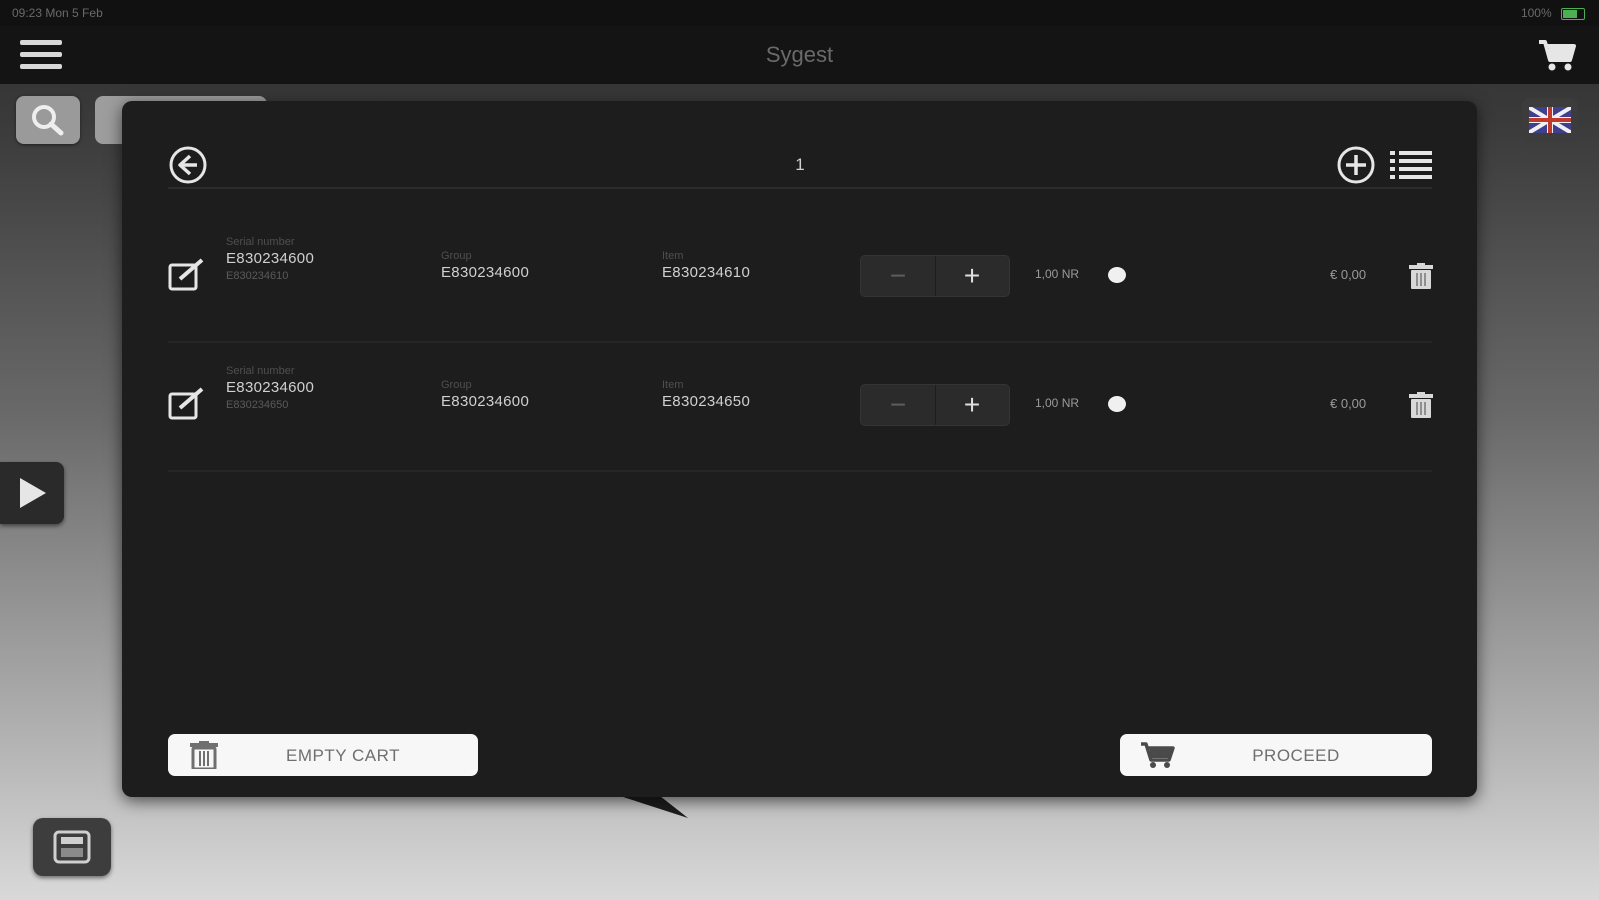  I want to click on item-value: E830234650, so click(706, 401).